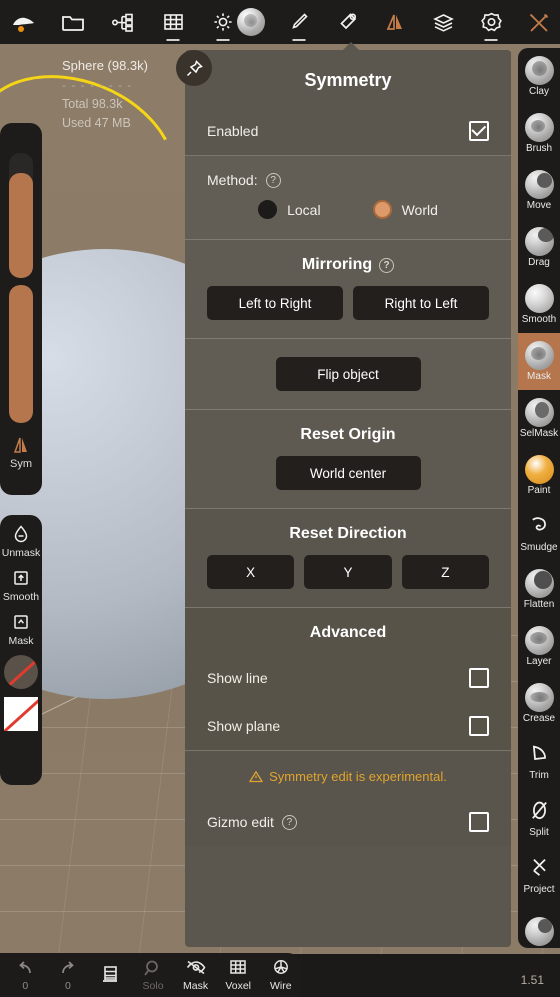 The width and height of the screenshot is (560, 997). I want to click on radius-slider, so click(21, 215).